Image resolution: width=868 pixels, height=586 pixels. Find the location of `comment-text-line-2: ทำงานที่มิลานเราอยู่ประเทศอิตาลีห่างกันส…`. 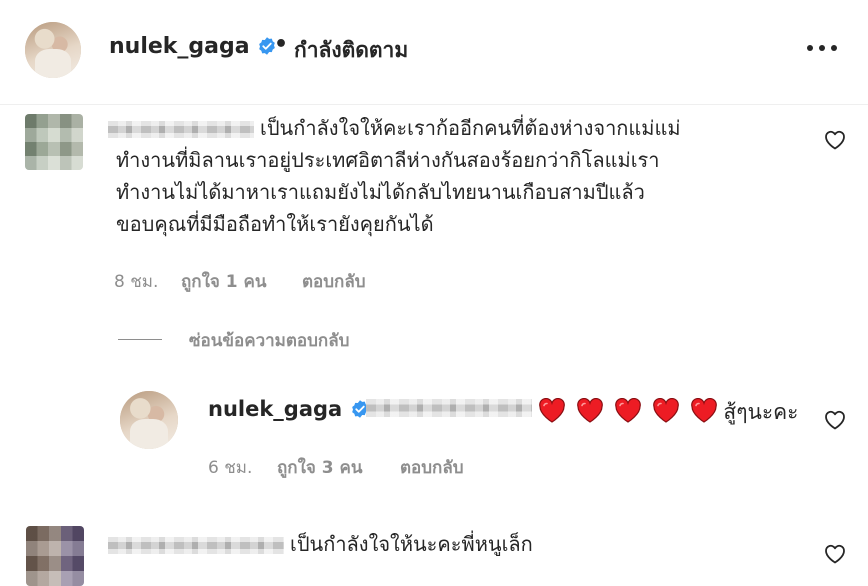

comment-text-line-2: ทำงานที่มิลานเราอยู่ประเทศอิตาลีห่างกันส… is located at coordinates (388, 160).